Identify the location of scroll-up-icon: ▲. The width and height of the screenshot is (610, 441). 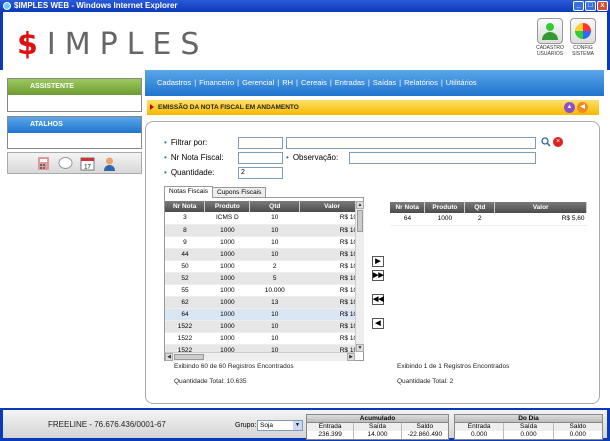
(360, 205).